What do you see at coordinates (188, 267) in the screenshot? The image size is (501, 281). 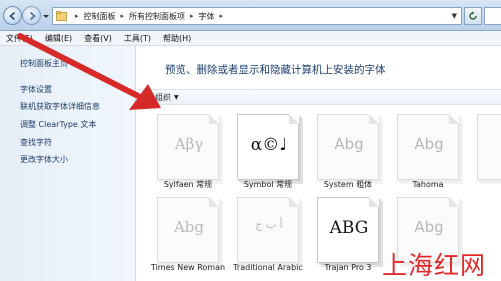 I see `font-name: Times New Roman` at bounding box center [188, 267].